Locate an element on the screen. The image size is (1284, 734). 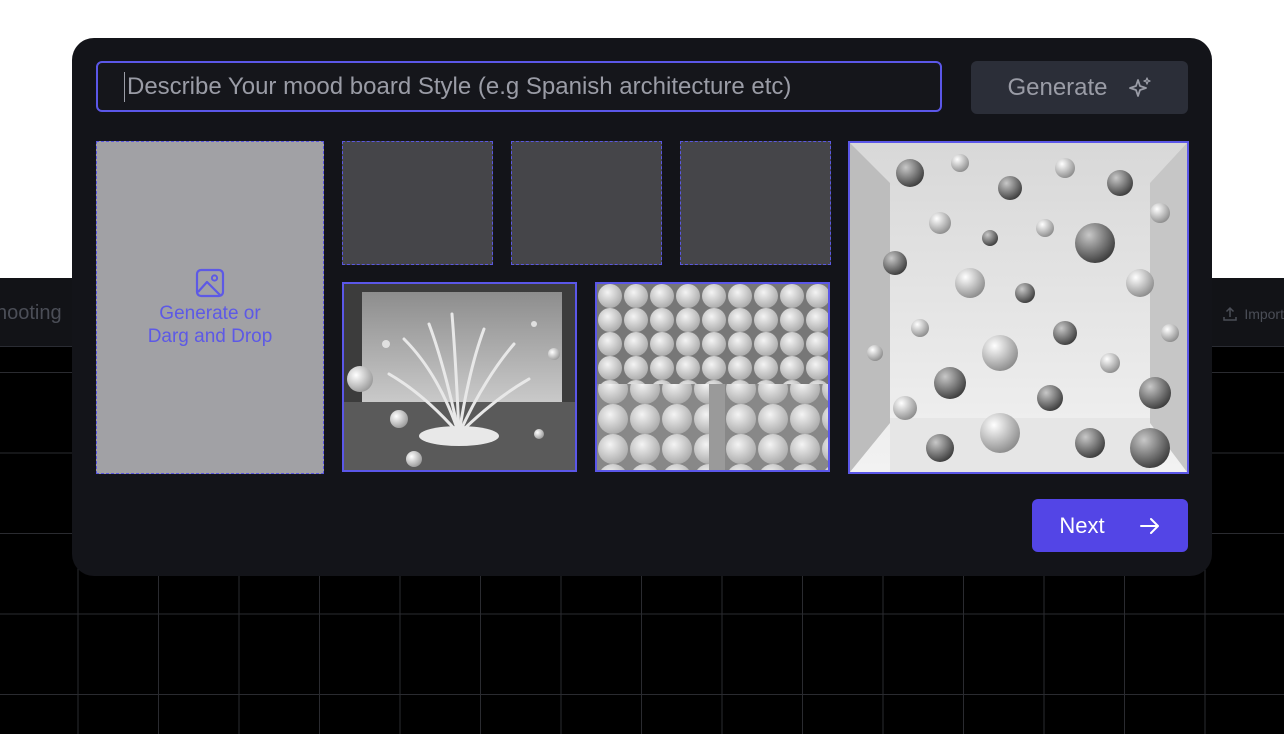
mood-image-ball-fountain is located at coordinates (459, 377).